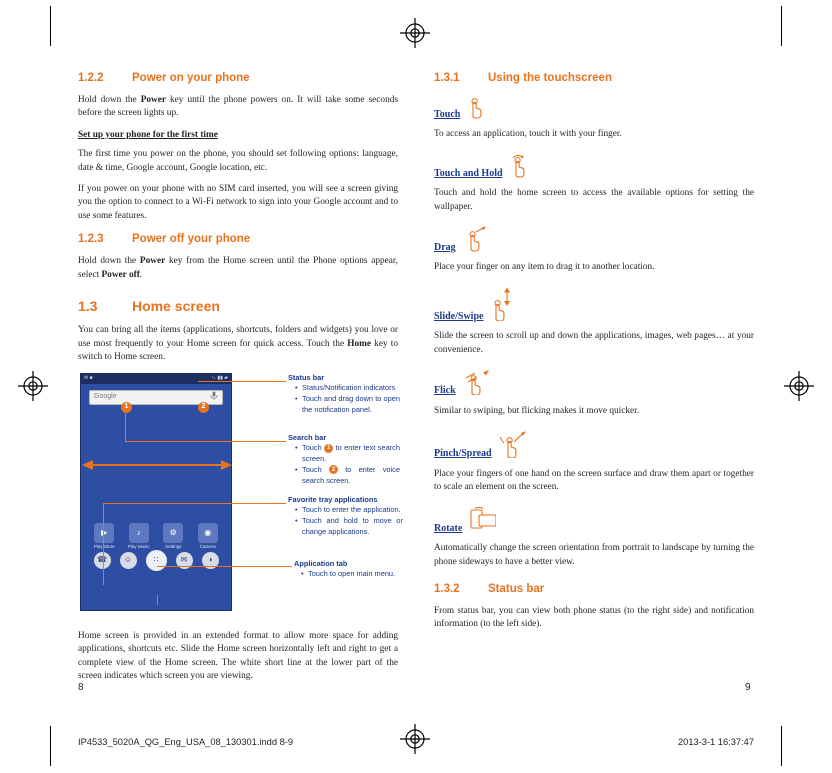 This screenshot has width=832, height=773. Describe the element at coordinates (224, 566) in the screenshot. I see `leader-line-app-tab-h` at that location.